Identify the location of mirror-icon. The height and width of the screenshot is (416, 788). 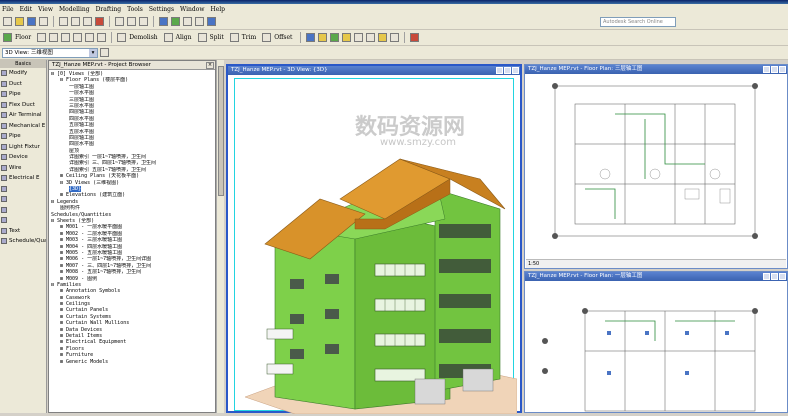
(78, 37).